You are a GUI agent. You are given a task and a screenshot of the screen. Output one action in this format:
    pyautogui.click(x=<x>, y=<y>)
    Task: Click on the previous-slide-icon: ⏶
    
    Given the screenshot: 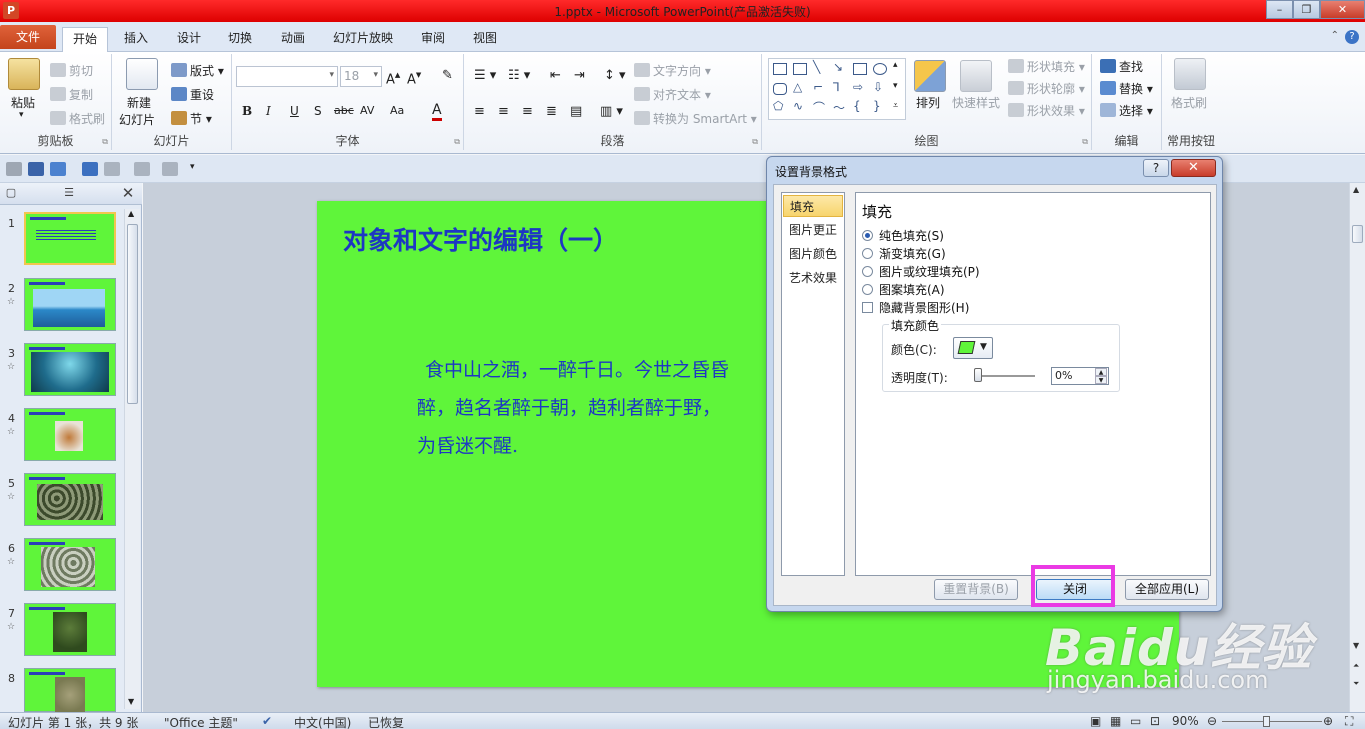 What is the action you would take?
    pyautogui.click(x=1356, y=666)
    